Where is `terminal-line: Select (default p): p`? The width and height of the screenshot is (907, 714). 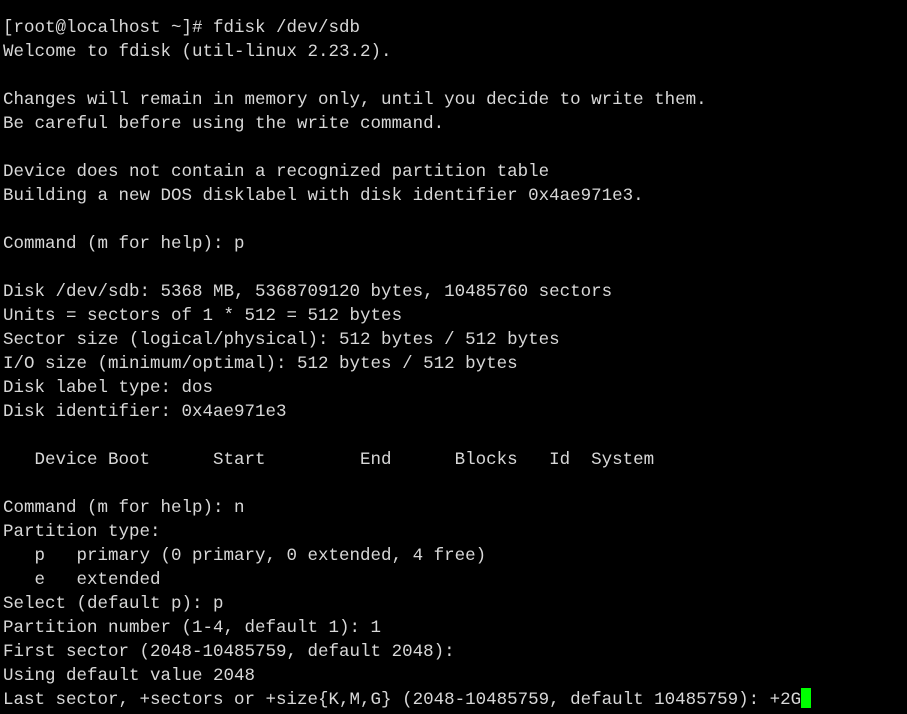
terminal-line: Select (default p): p is located at coordinates (113, 604).